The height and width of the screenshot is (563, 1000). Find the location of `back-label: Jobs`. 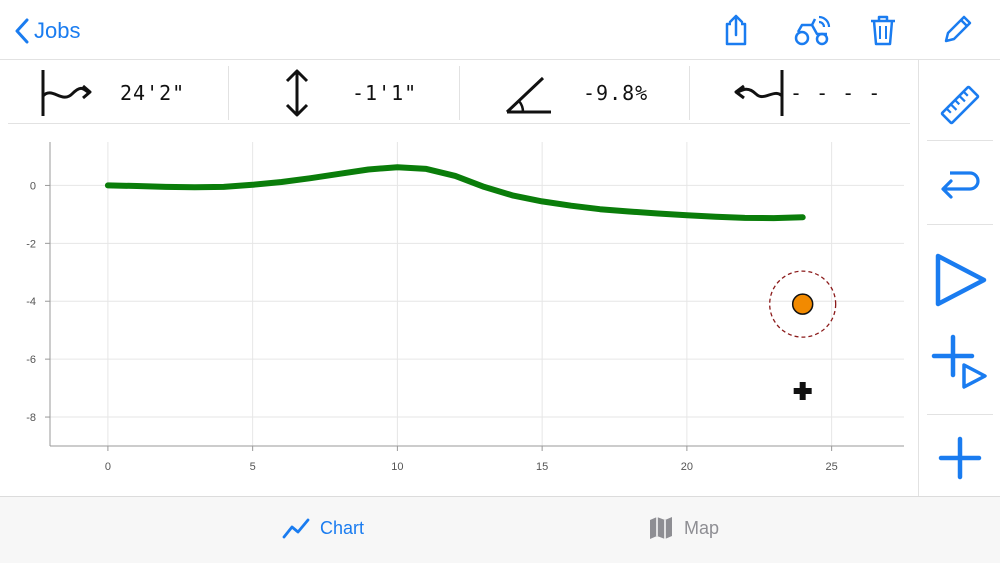

back-label: Jobs is located at coordinates (57, 30).